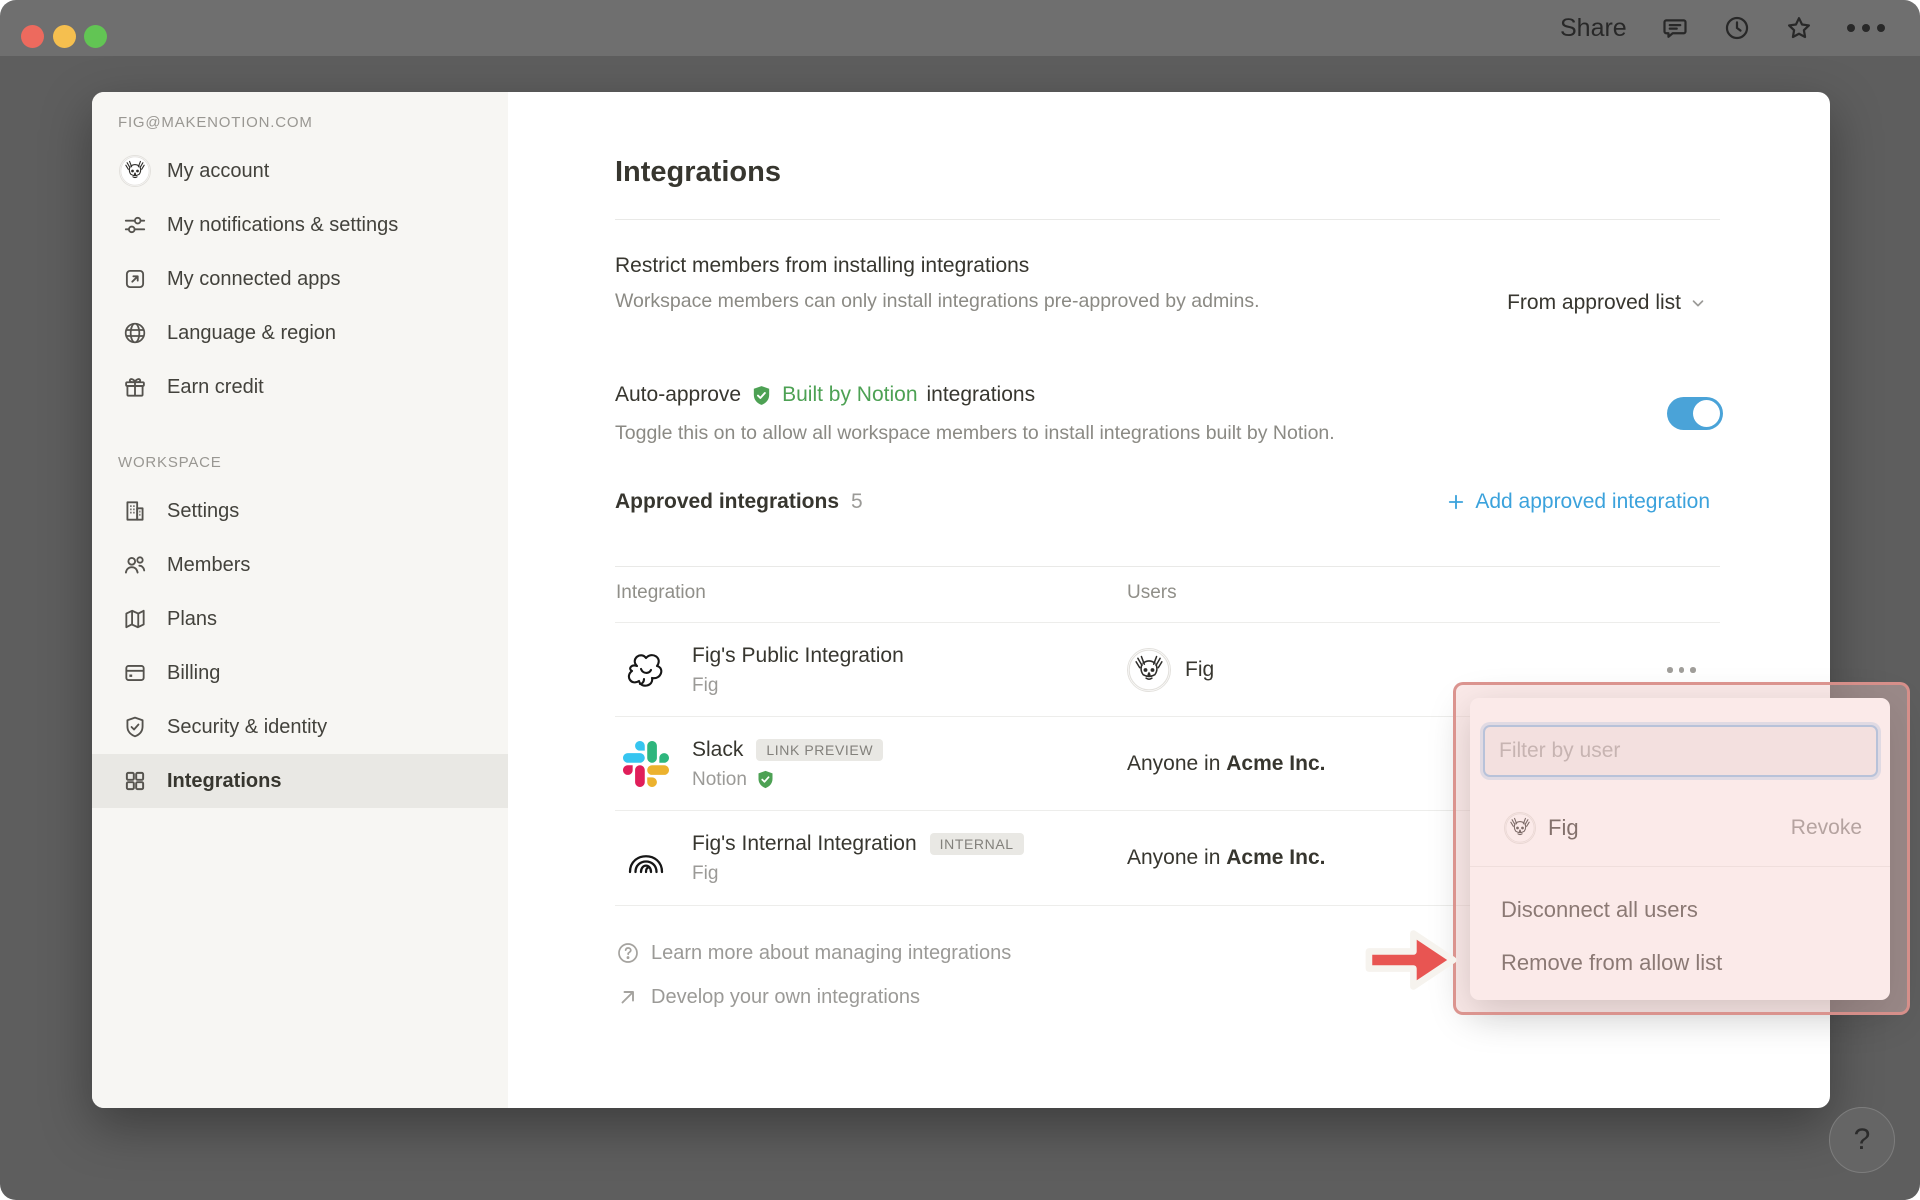  Describe the element at coordinates (224, 780) in the screenshot. I see `sidebar-item-label: Integrations` at that location.